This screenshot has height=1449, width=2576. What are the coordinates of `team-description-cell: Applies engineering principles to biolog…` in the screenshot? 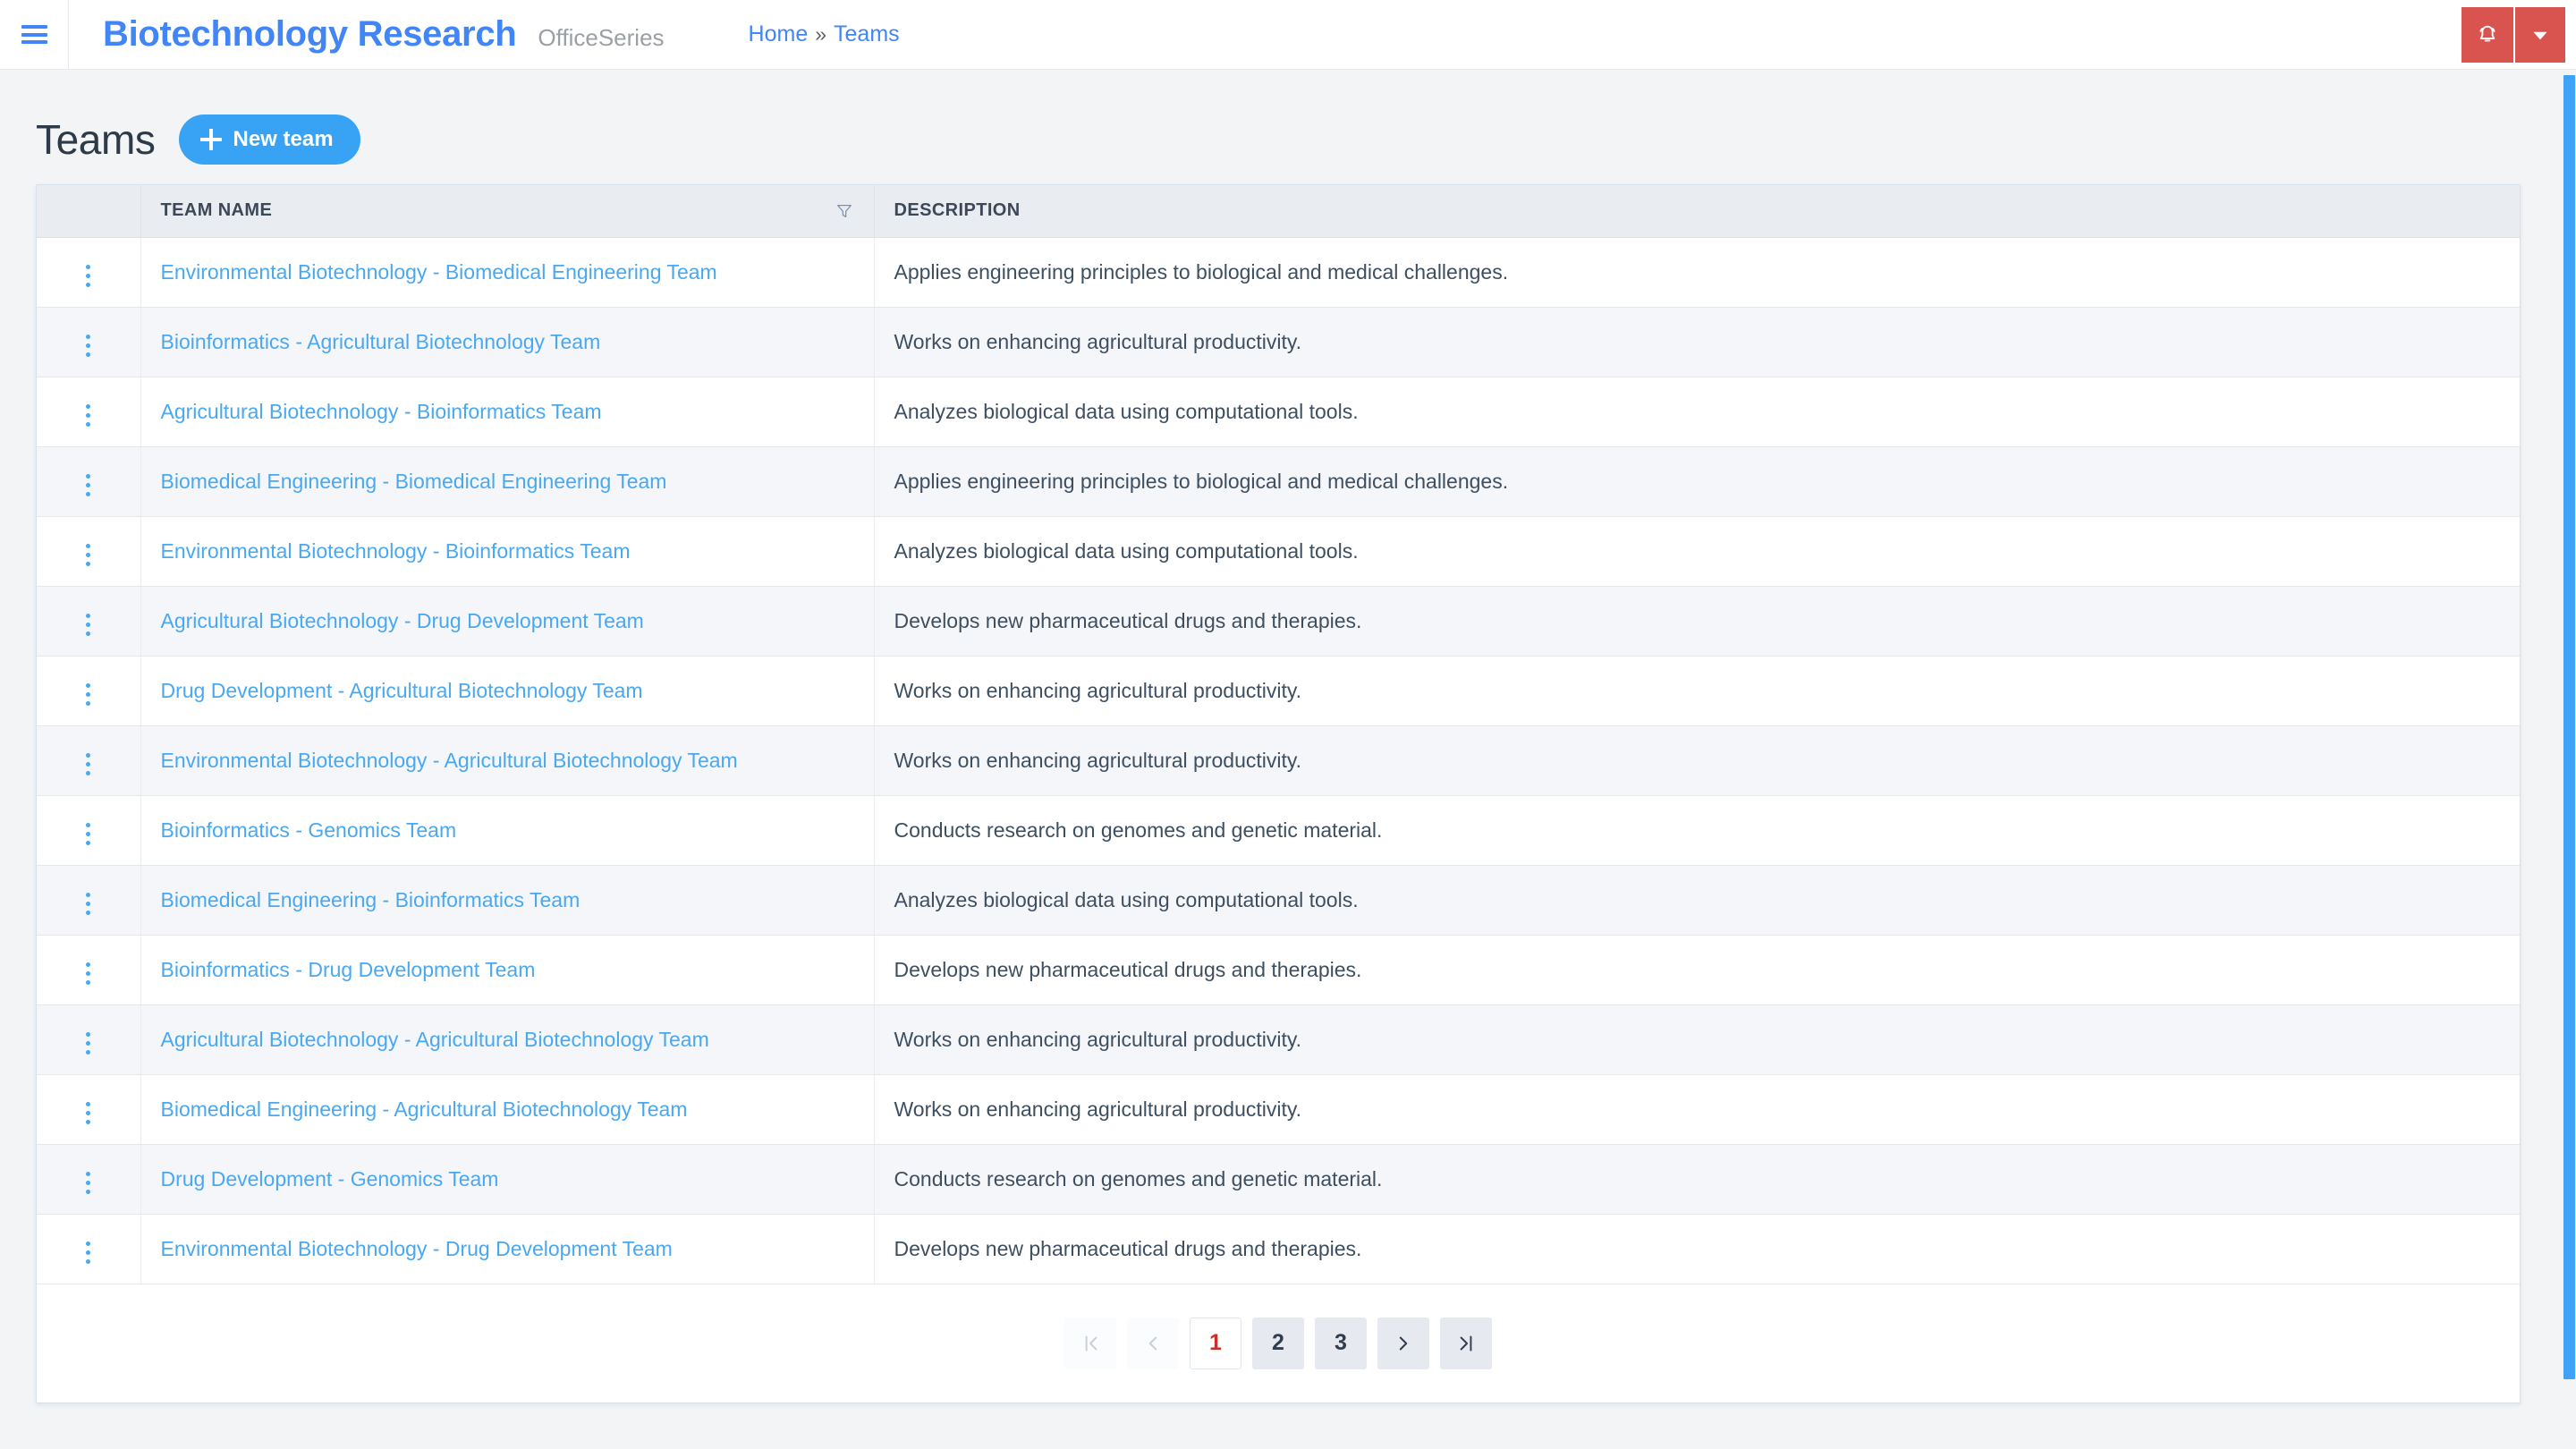 It's located at (1697, 481).